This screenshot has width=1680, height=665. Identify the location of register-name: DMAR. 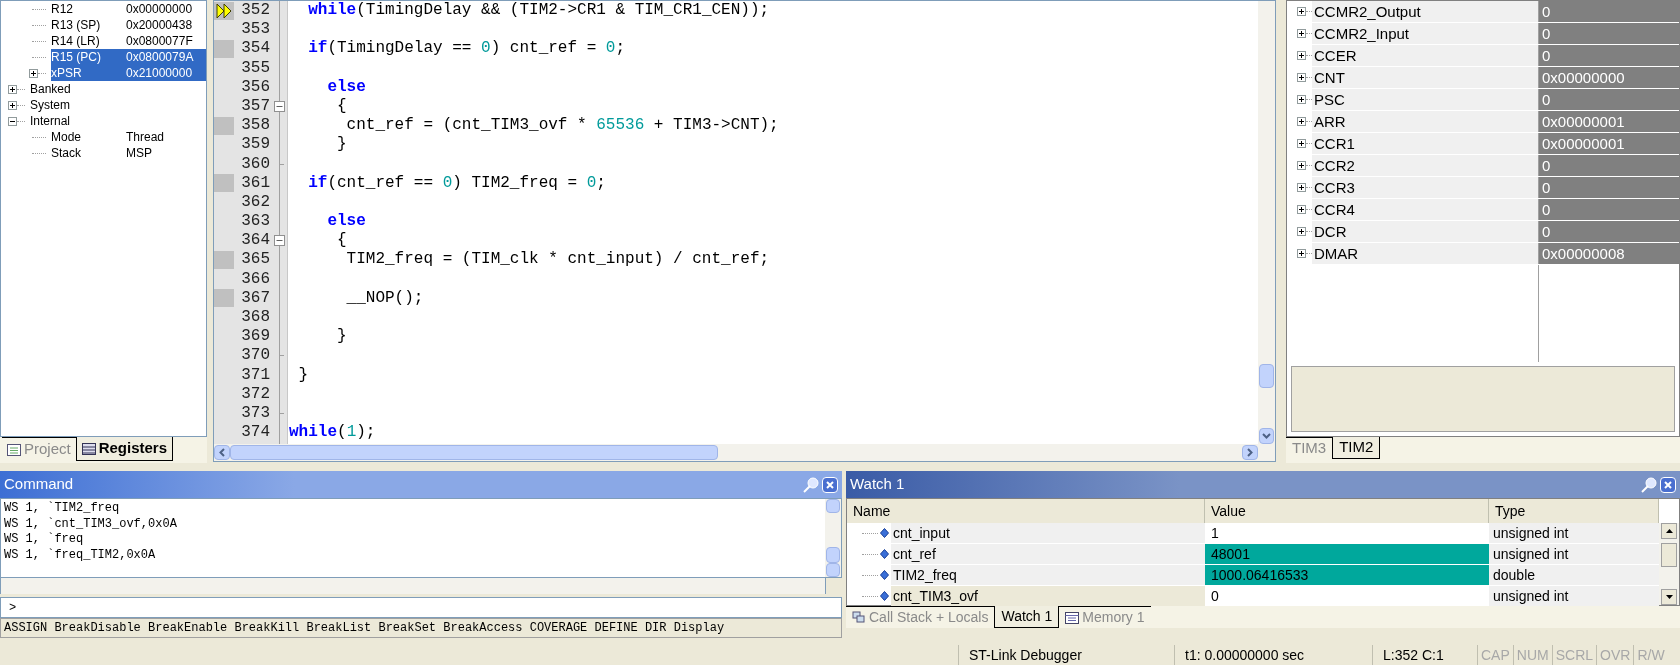
(1425, 253).